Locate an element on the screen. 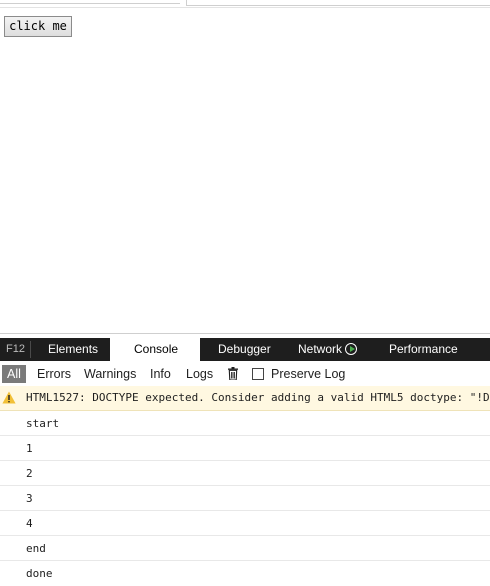 The width and height of the screenshot is (490, 586). filter-all: All is located at coordinates (14, 374).